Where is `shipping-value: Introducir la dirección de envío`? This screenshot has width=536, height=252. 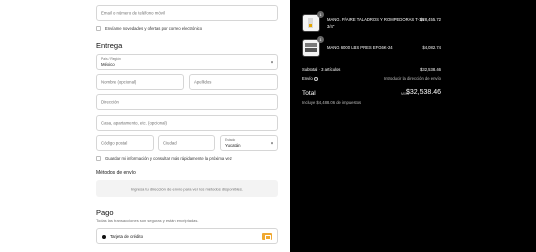
shipping-value: Introducir la dirección de envío is located at coordinates (412, 78).